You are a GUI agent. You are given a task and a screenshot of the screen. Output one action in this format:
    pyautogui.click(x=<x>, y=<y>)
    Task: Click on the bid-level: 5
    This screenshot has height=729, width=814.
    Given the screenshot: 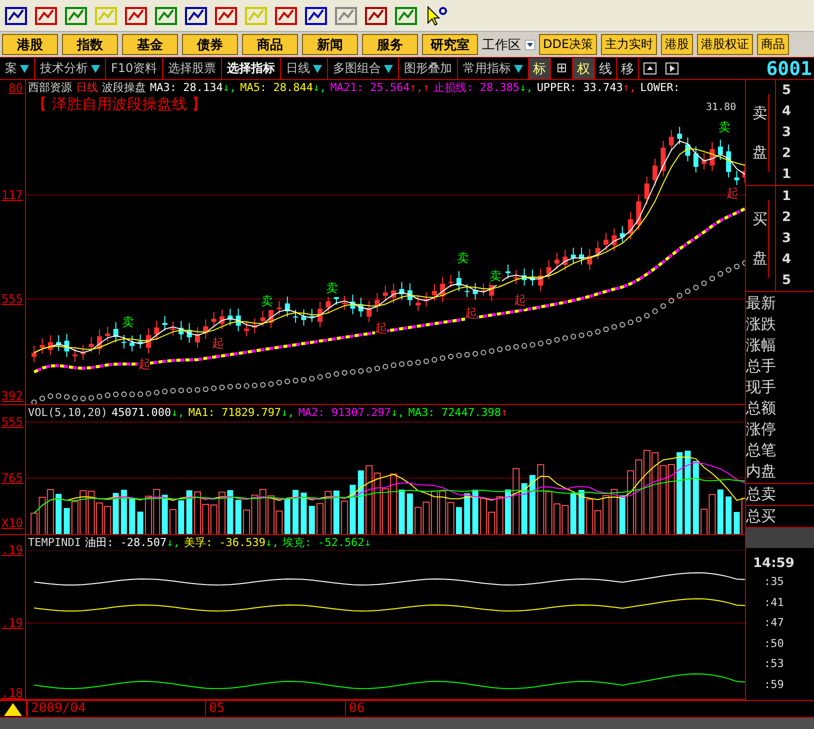 What is the action you would take?
    pyautogui.click(x=787, y=280)
    